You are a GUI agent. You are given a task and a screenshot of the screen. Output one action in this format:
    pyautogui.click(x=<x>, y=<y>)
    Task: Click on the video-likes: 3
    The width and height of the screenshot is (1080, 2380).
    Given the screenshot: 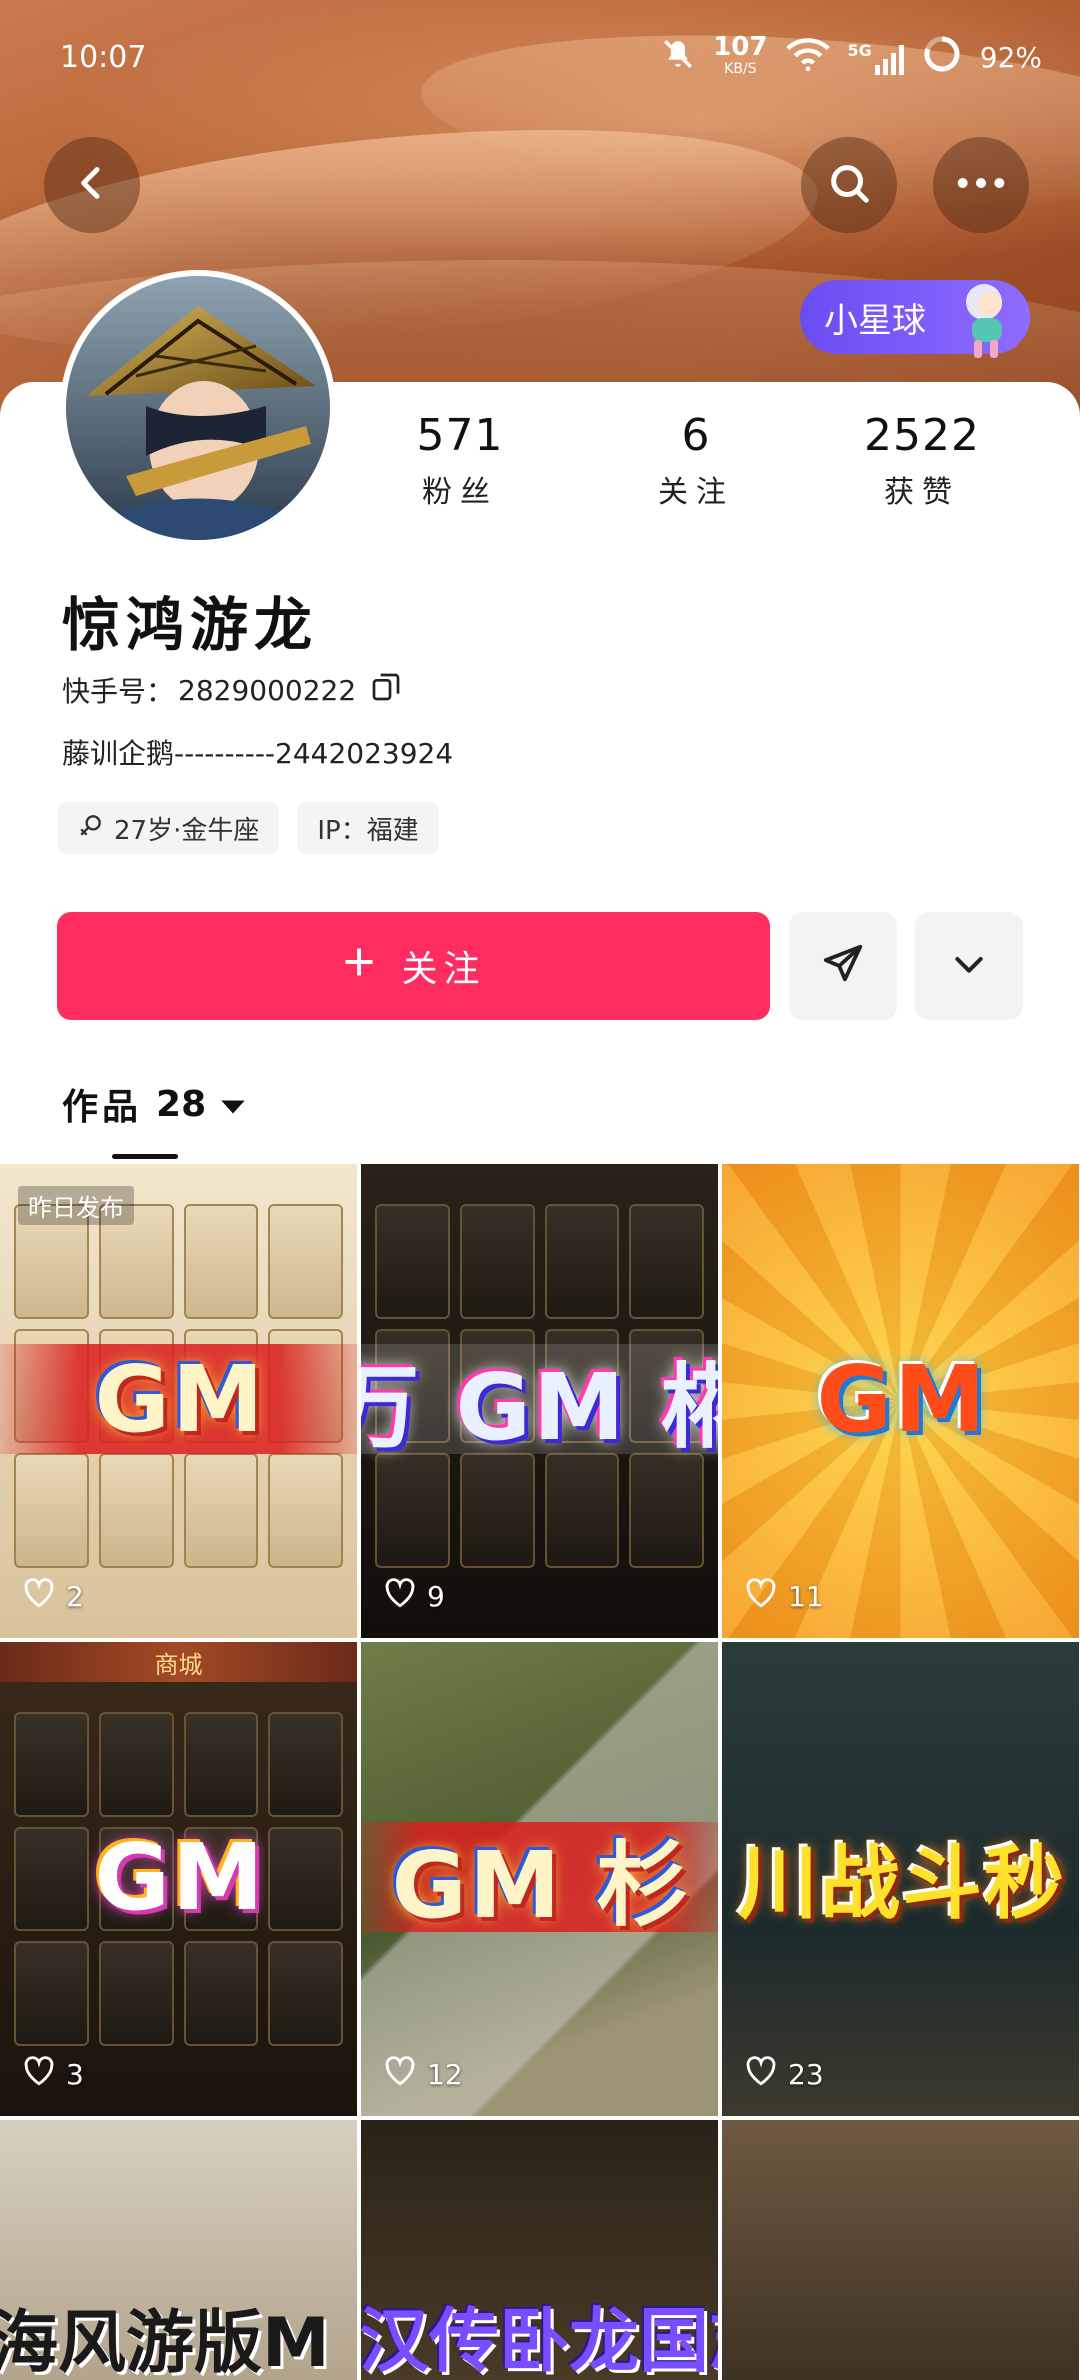 What is the action you would take?
    pyautogui.click(x=53, y=2074)
    